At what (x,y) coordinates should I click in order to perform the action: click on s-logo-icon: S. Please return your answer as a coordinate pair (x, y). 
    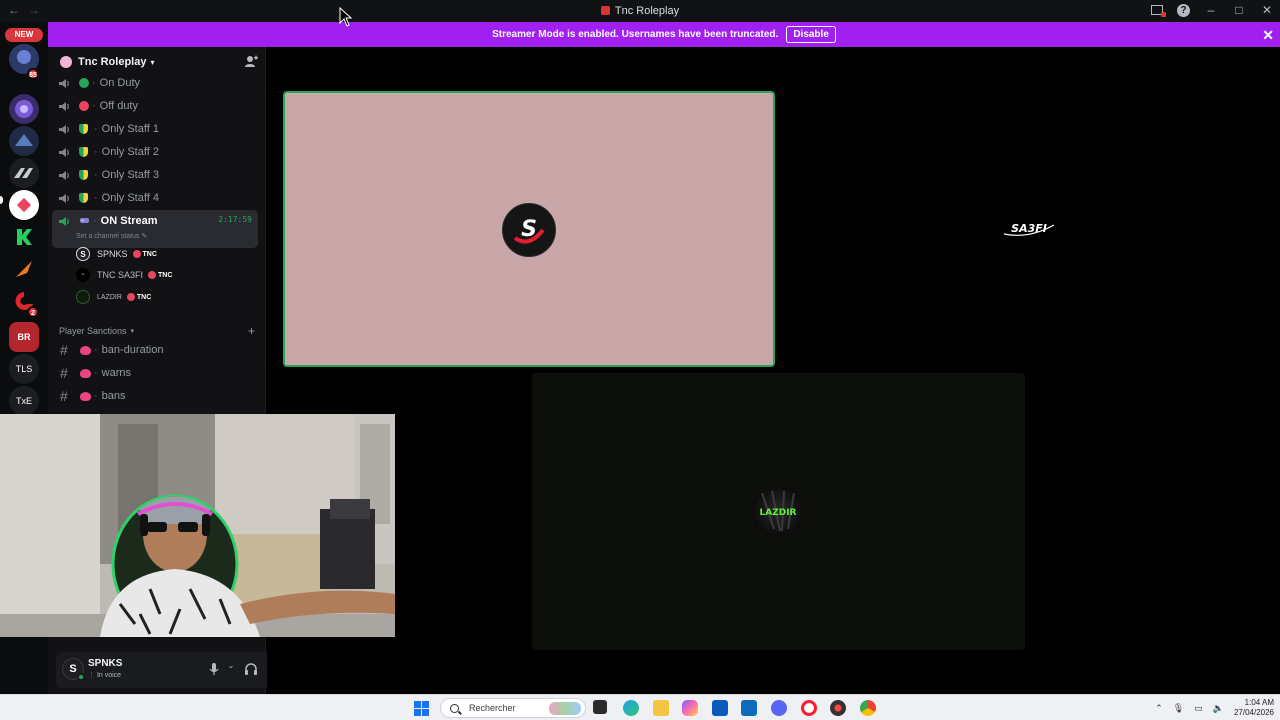
    Looking at the image, I should click on (529, 230).